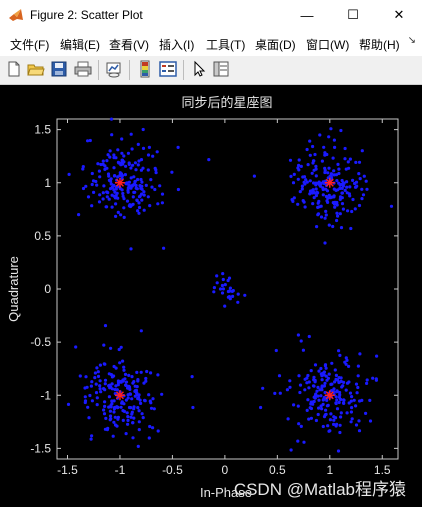  Describe the element at coordinates (129, 44) in the screenshot. I see `menu-view: 查看(V)` at that location.